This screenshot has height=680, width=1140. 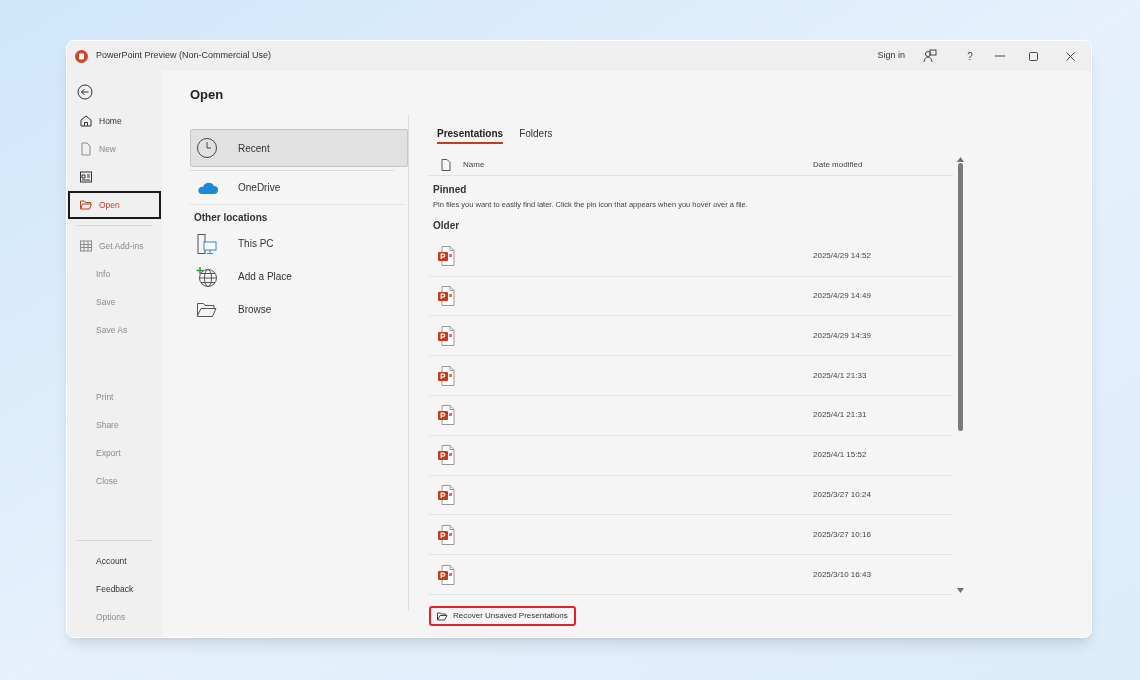 I want to click on sidebar-item: Feedback, so click(x=114, y=589).